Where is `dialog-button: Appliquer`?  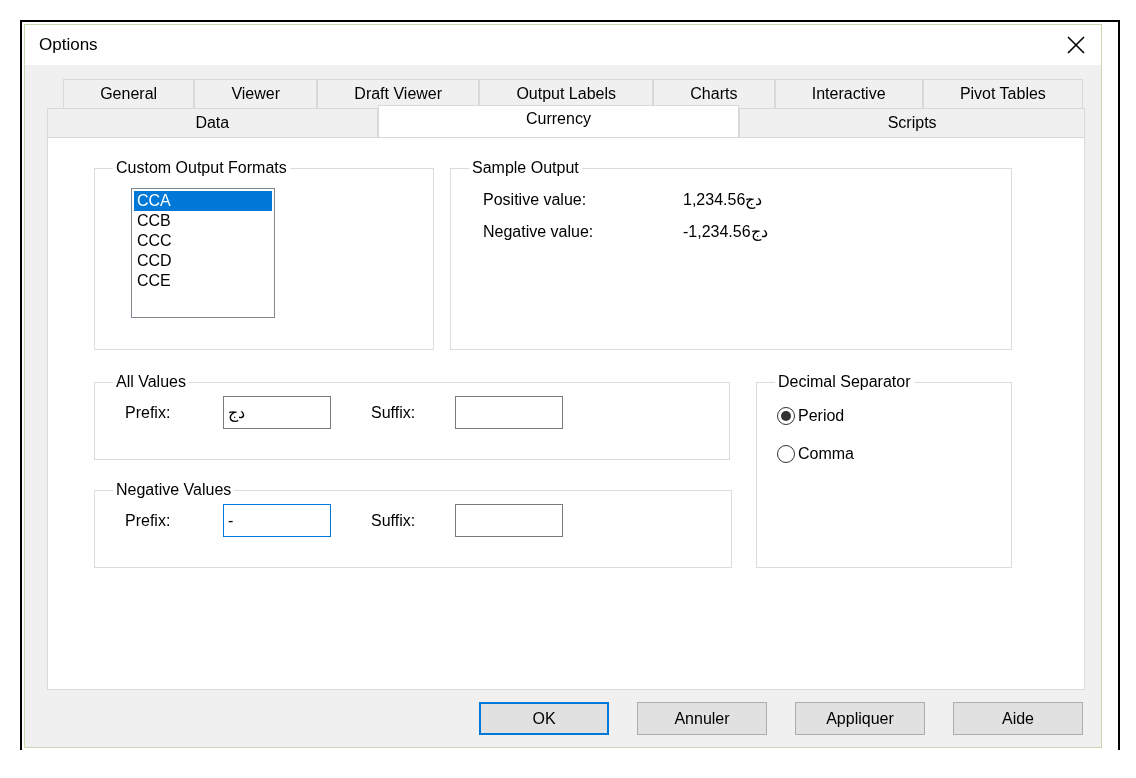 dialog-button: Appliquer is located at coordinates (860, 718).